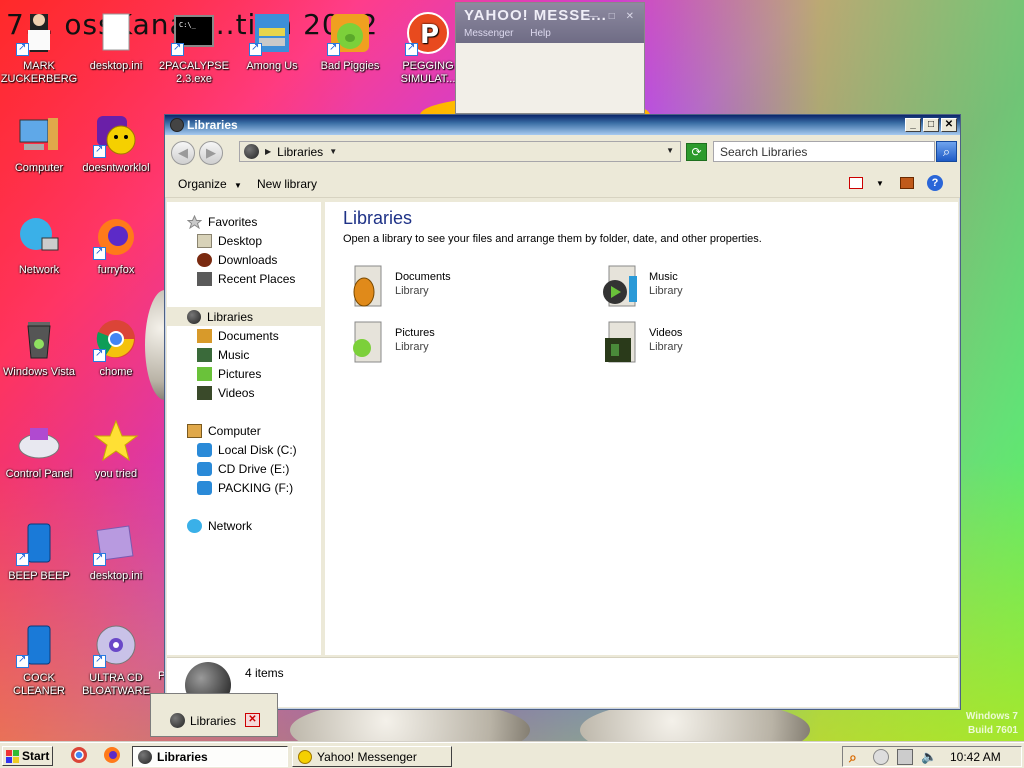 This screenshot has width=1024, height=768. I want to click on videos-icon, so click(204, 392).